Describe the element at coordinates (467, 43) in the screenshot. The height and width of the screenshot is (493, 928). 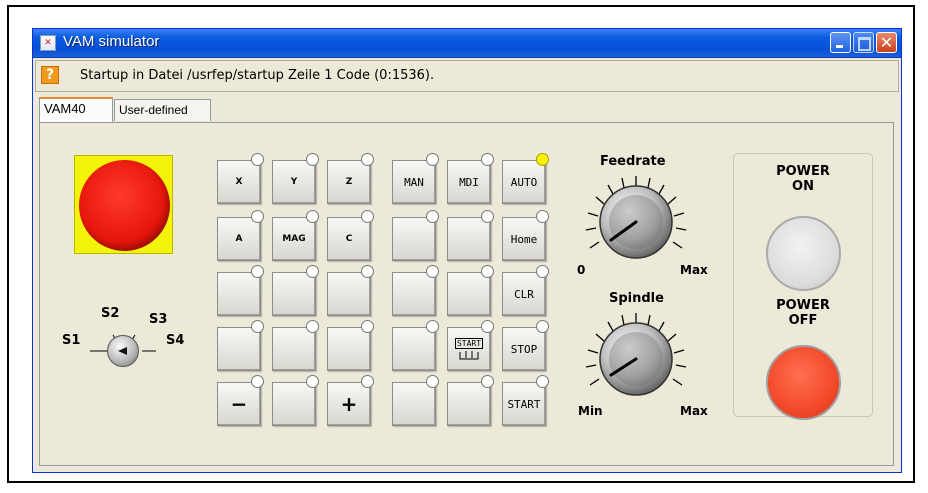
I see `titlebar: ✕ VAM simulator ✕` at that location.